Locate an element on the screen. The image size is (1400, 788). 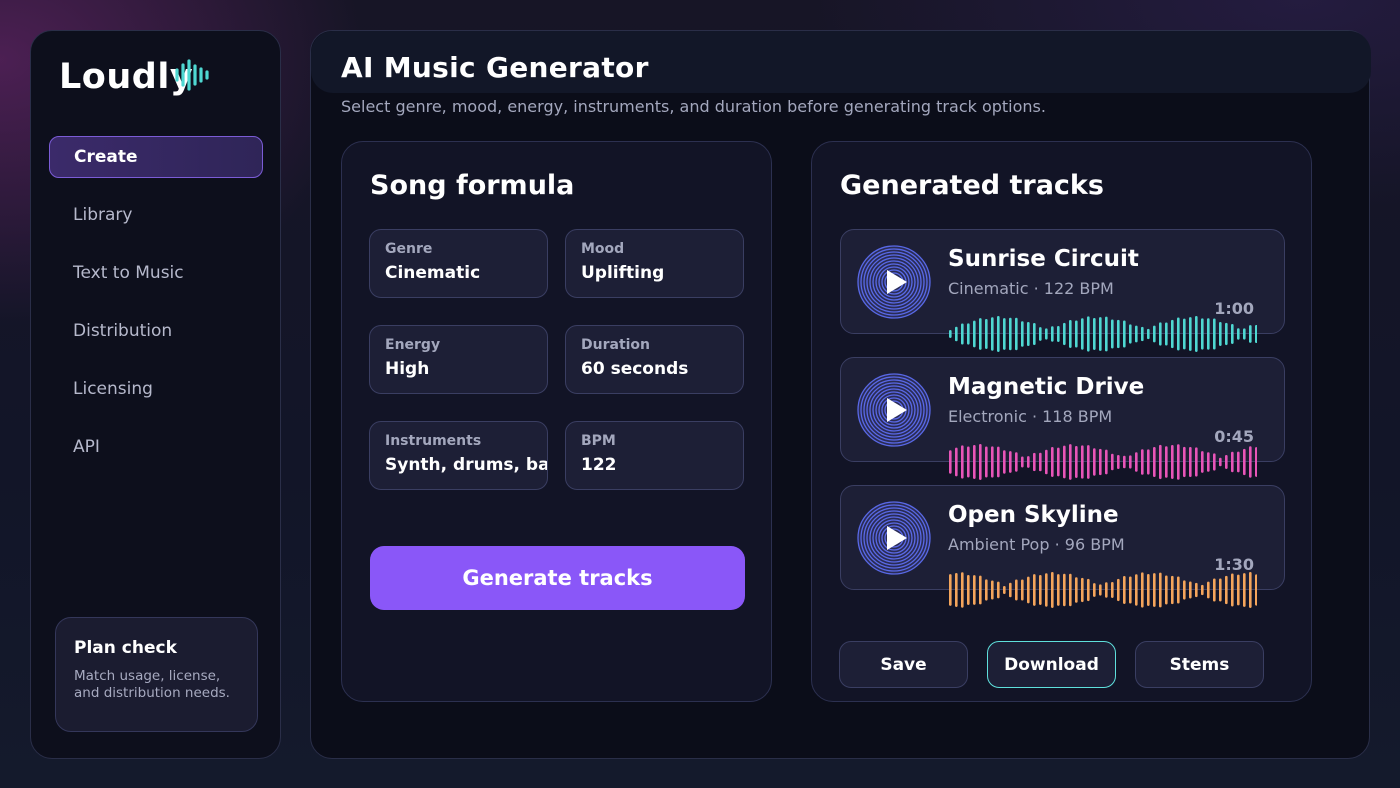
field-value: High is located at coordinates (407, 369).